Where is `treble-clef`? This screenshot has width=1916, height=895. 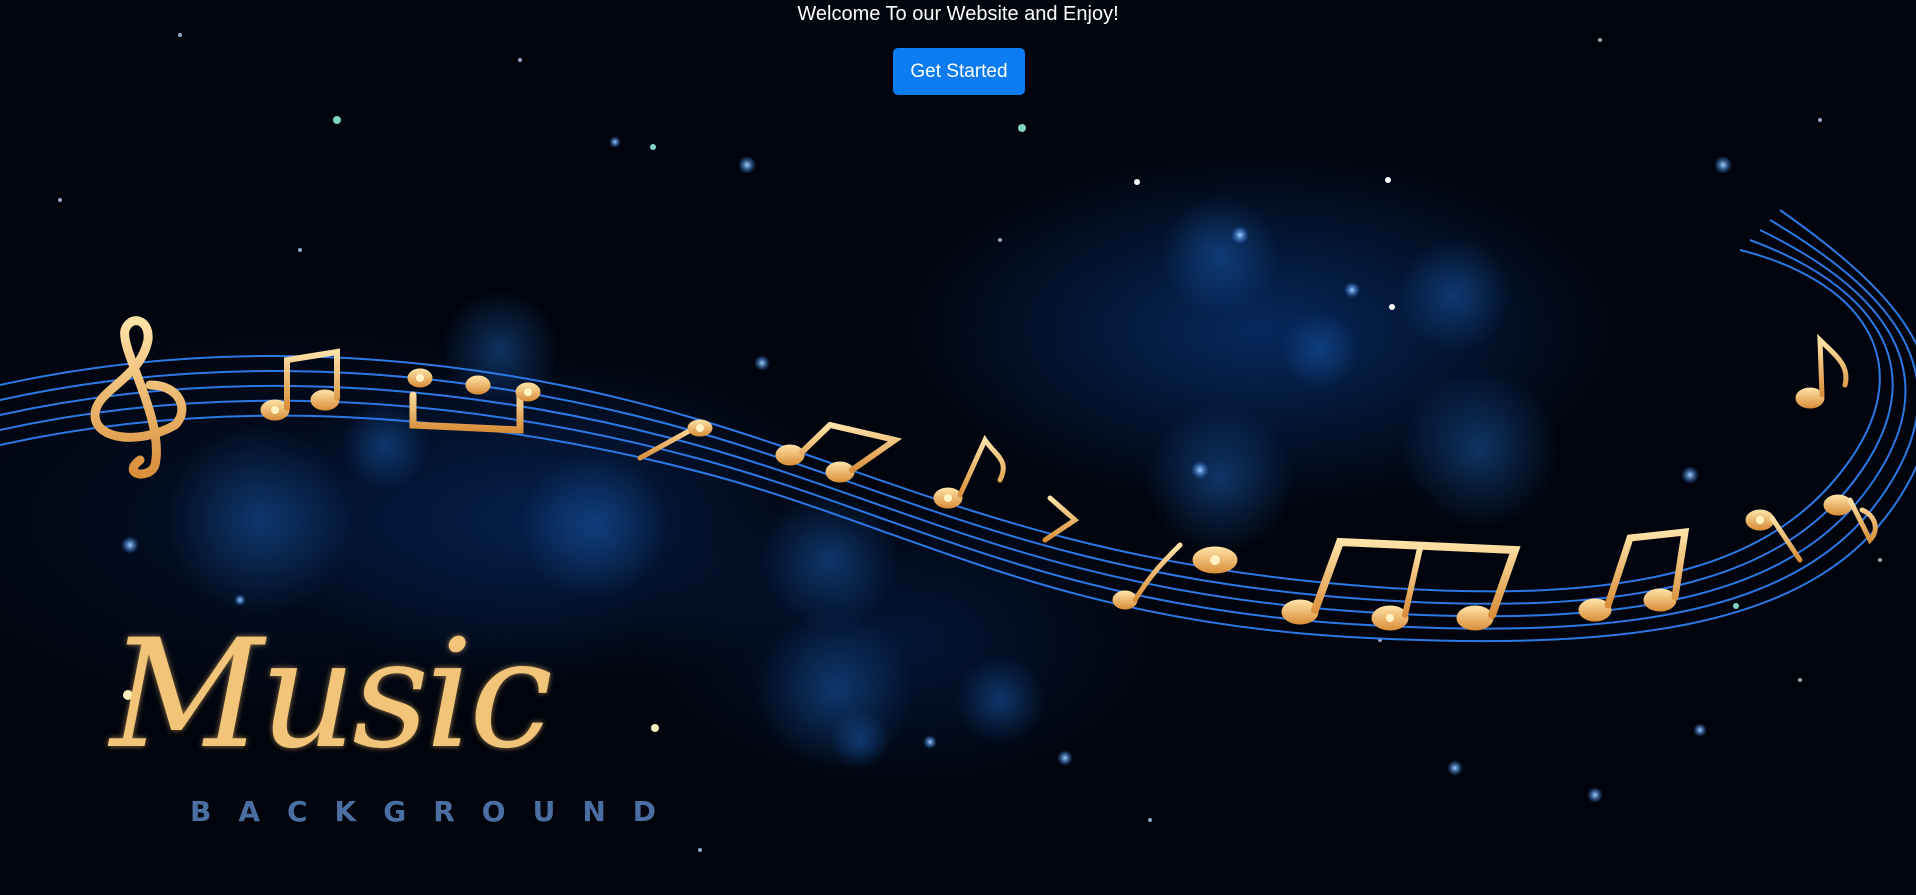 treble-clef is located at coordinates (138, 397).